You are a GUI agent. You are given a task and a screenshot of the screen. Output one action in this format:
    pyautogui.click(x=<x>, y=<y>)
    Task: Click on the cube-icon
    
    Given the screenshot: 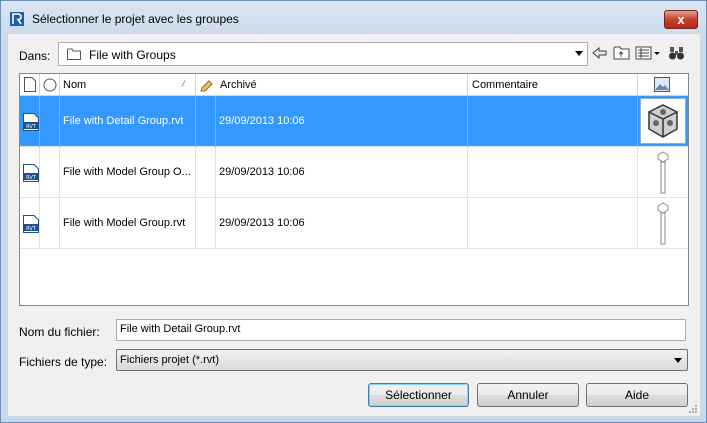 What is the action you would take?
    pyautogui.click(x=663, y=121)
    